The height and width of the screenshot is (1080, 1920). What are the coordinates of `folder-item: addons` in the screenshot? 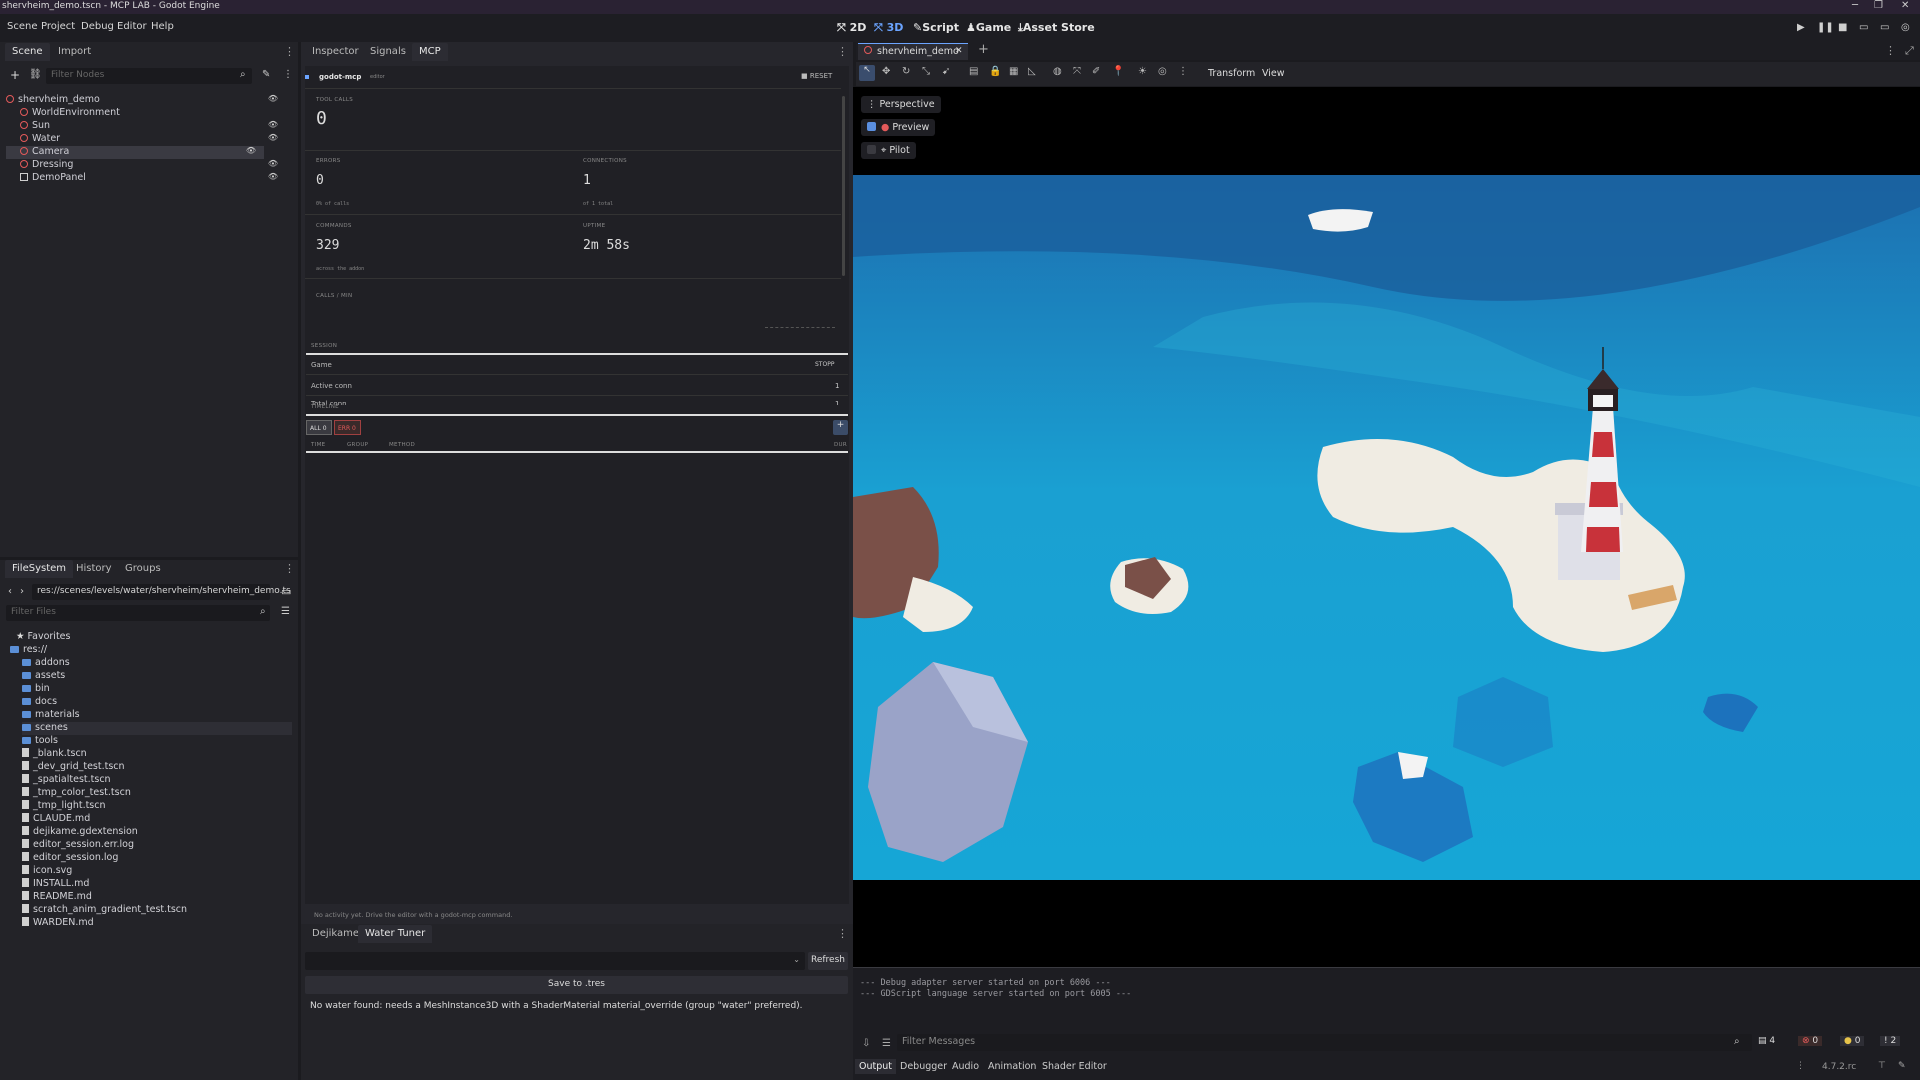 It's located at (46, 663).